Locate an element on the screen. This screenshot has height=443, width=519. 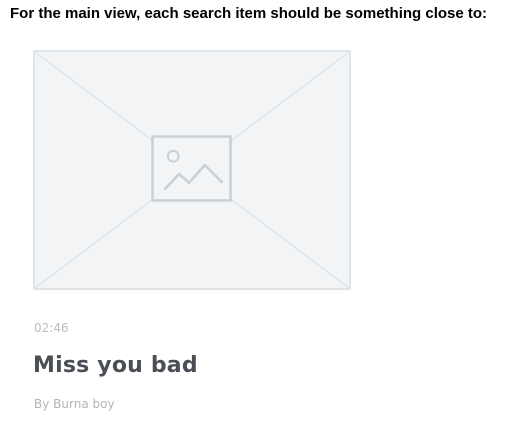
track-artist: By Burna boy is located at coordinates (74, 404).